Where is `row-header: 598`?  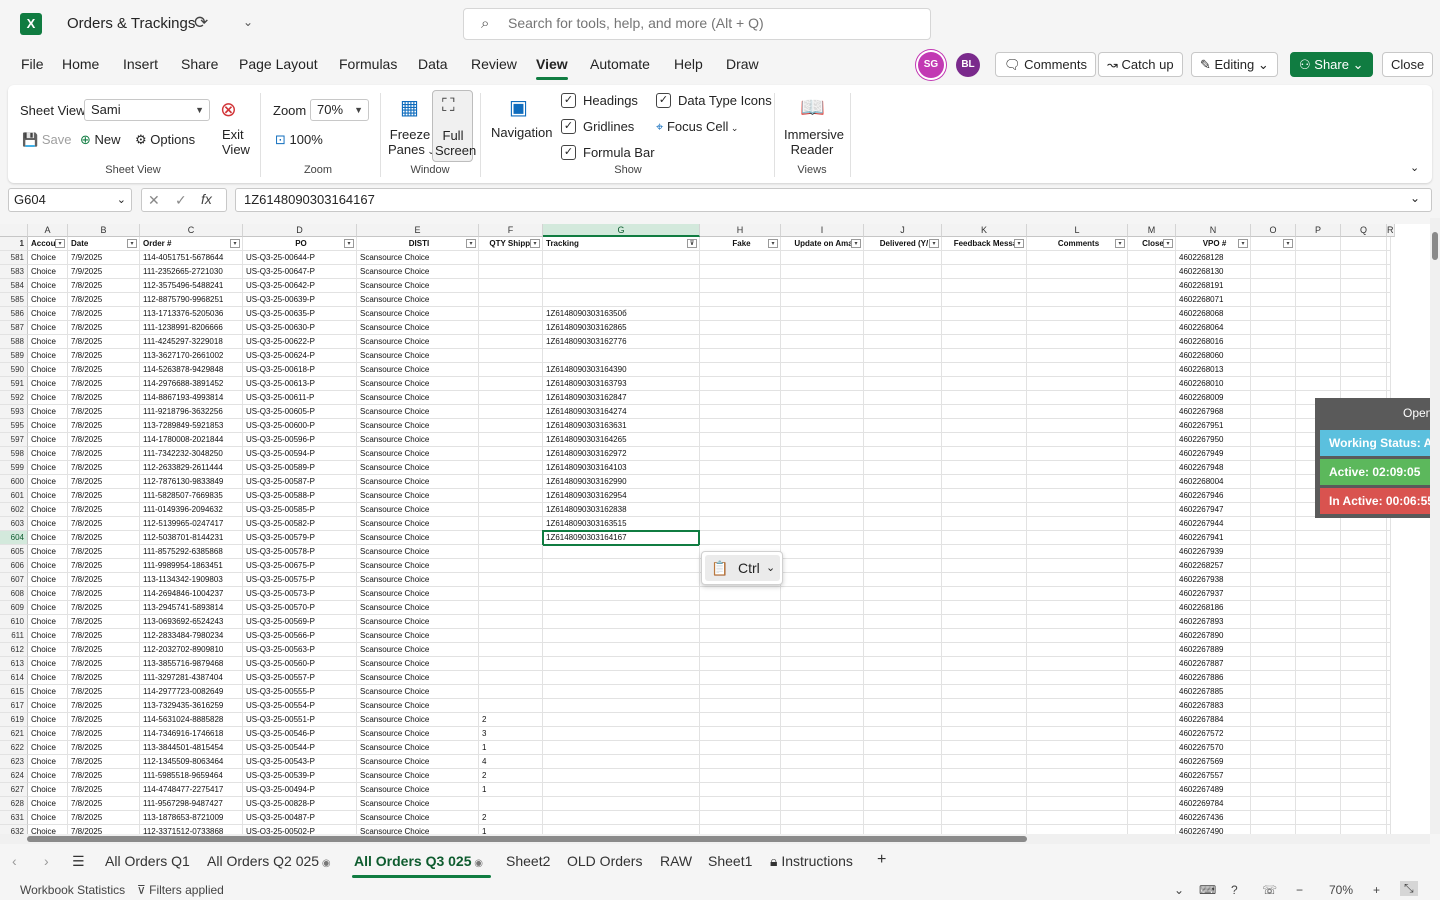 row-header: 598 is located at coordinates (14, 454).